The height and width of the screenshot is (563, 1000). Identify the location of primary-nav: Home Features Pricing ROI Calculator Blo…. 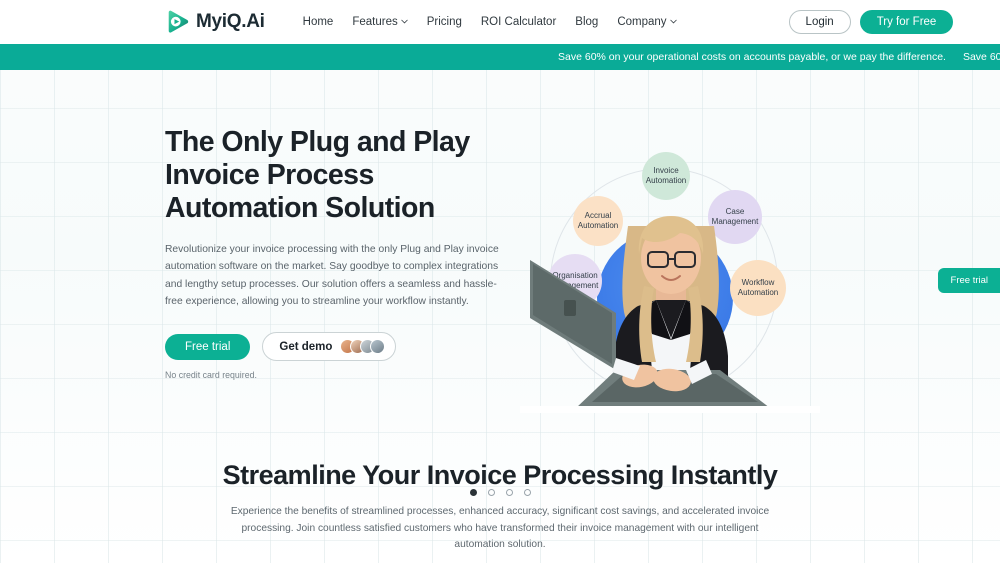
(490, 22).